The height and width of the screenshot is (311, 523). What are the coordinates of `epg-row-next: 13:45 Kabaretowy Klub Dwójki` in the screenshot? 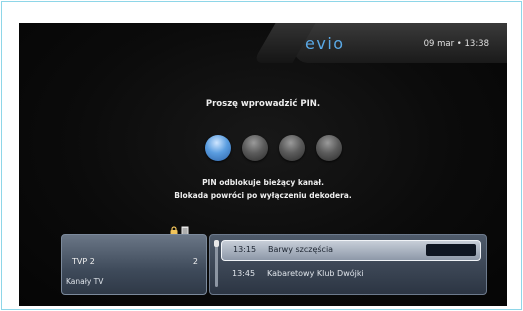 It's located at (350, 274).